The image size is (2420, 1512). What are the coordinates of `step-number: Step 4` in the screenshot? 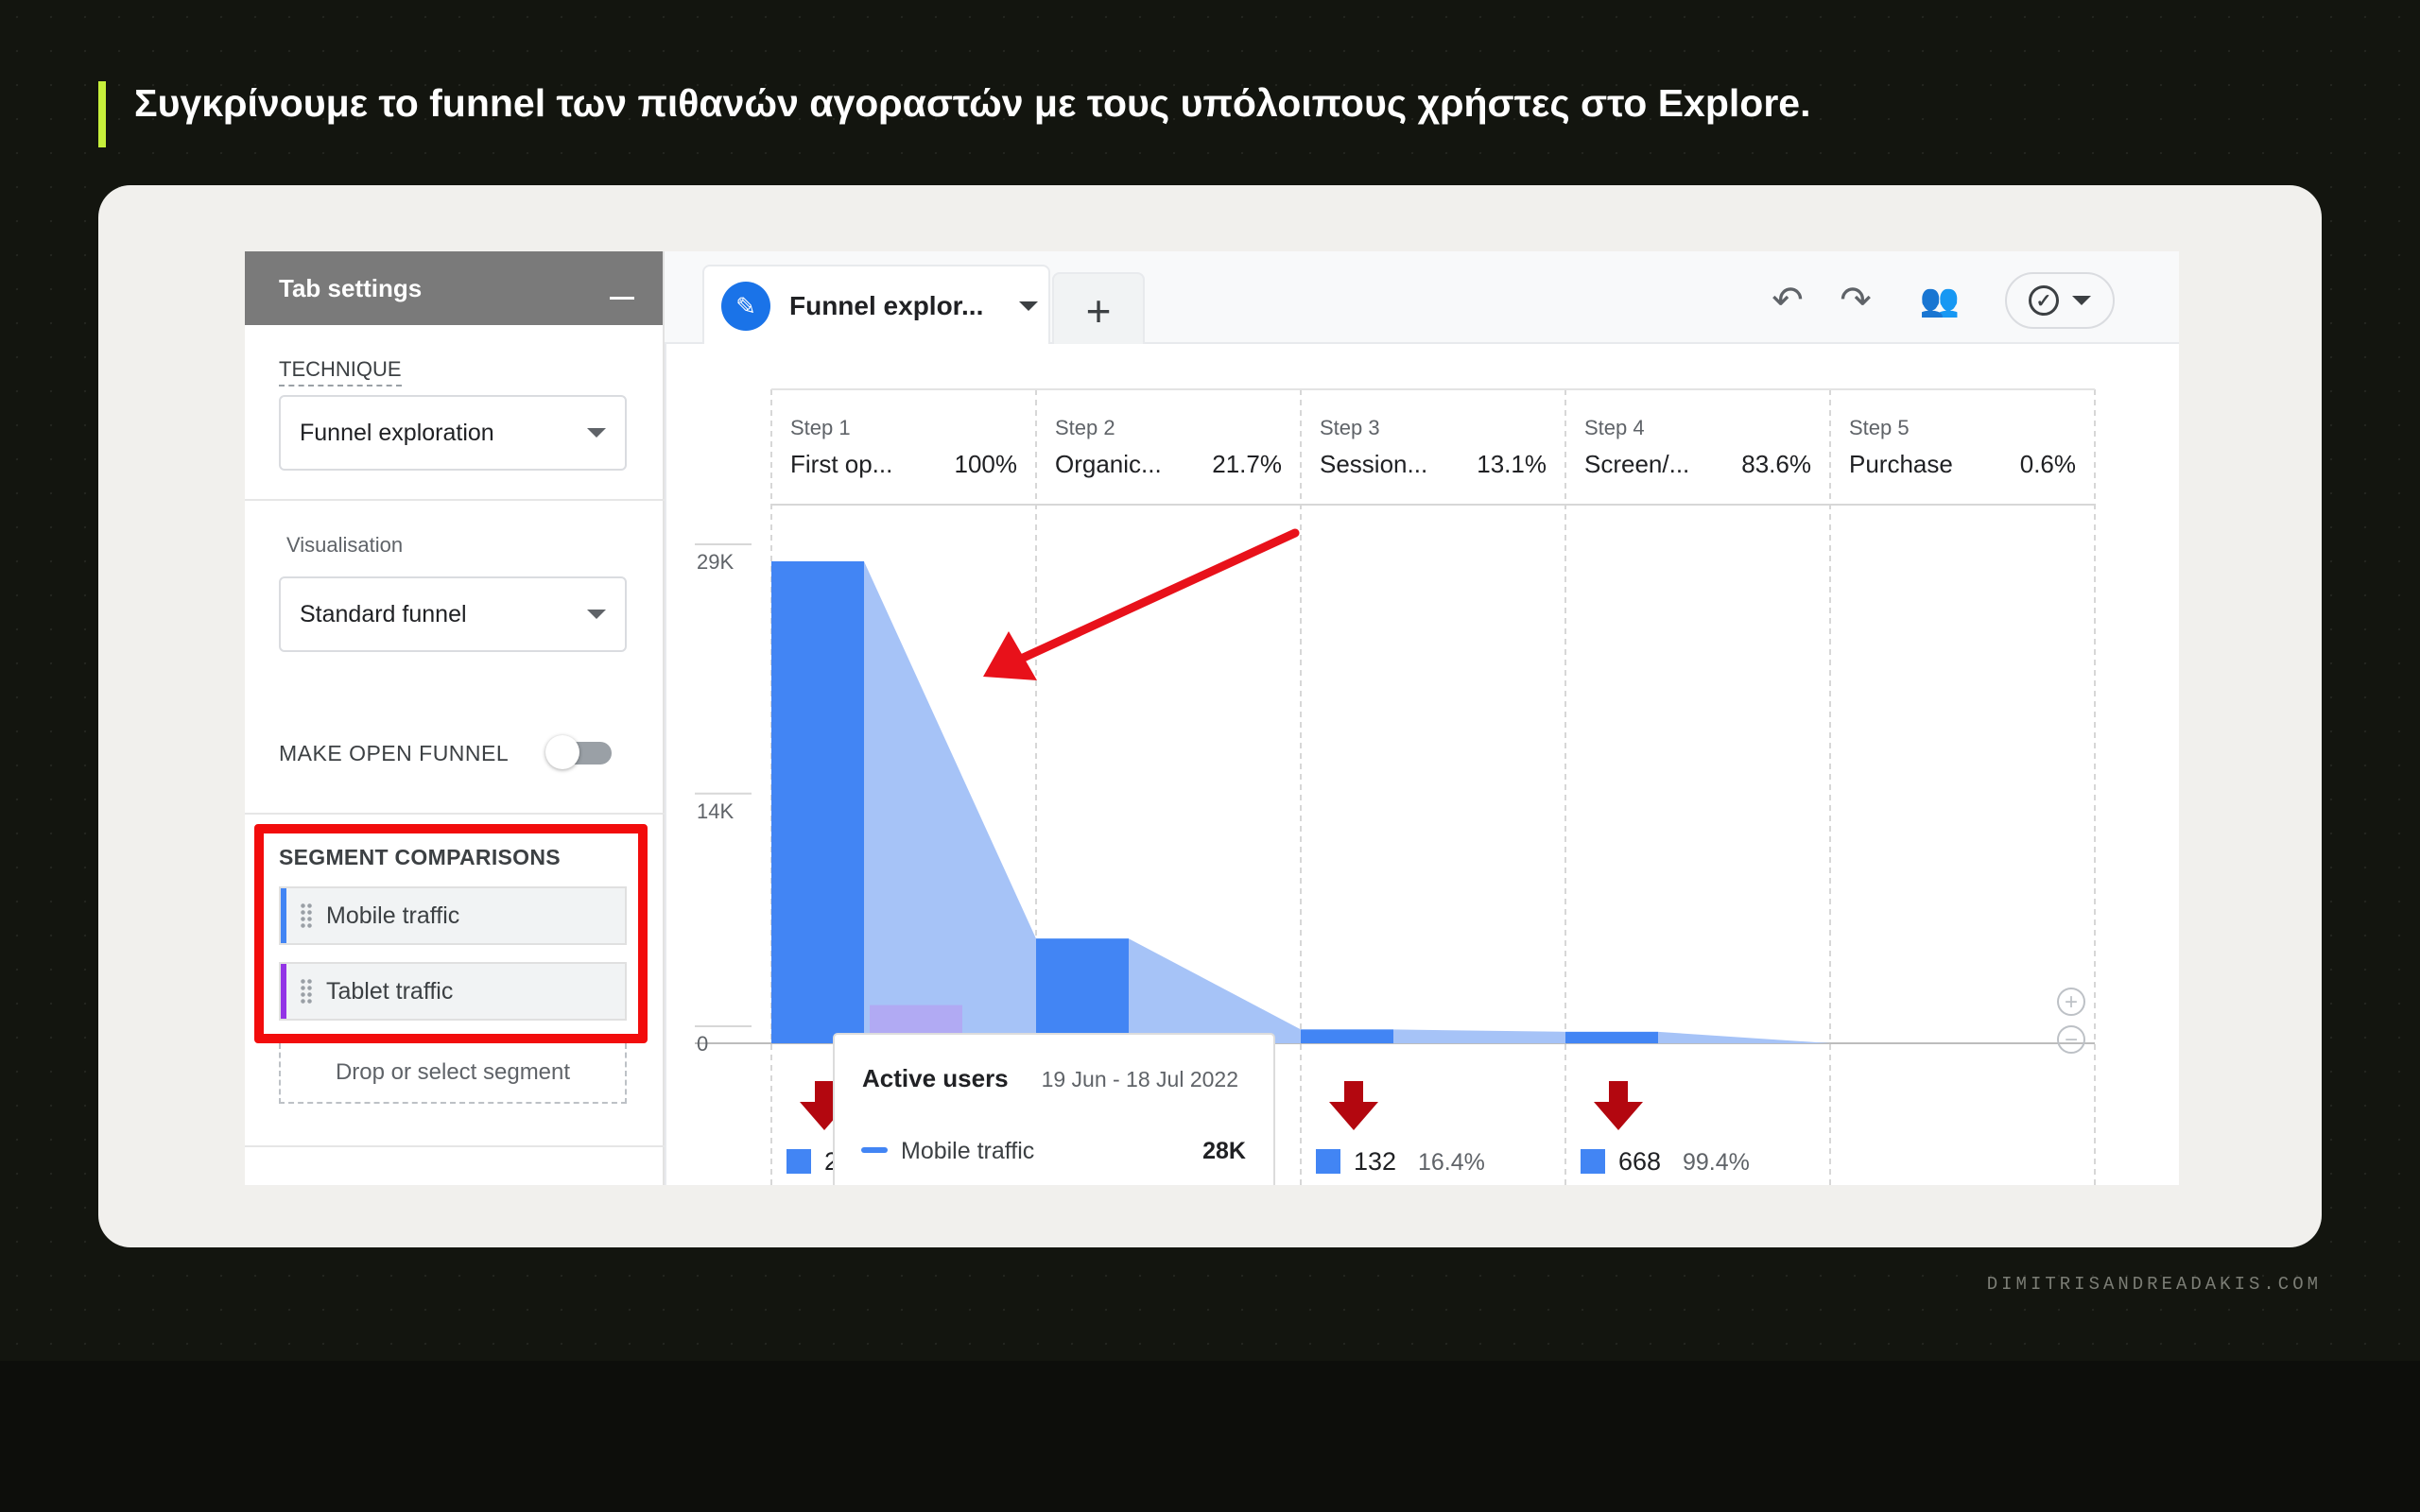 It's located at (1615, 427).